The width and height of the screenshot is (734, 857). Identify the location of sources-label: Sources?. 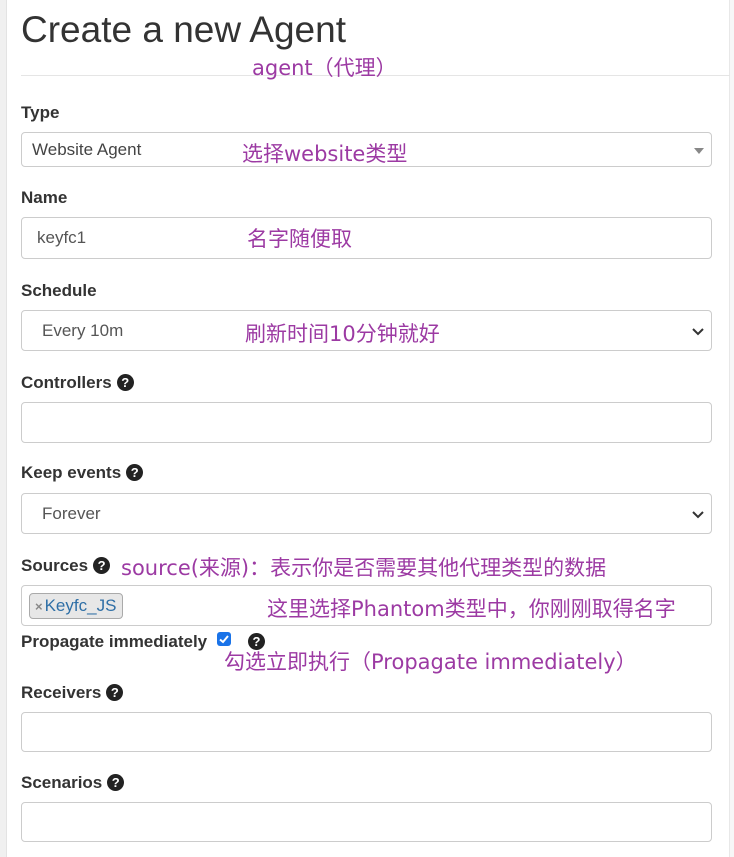
(66, 566).